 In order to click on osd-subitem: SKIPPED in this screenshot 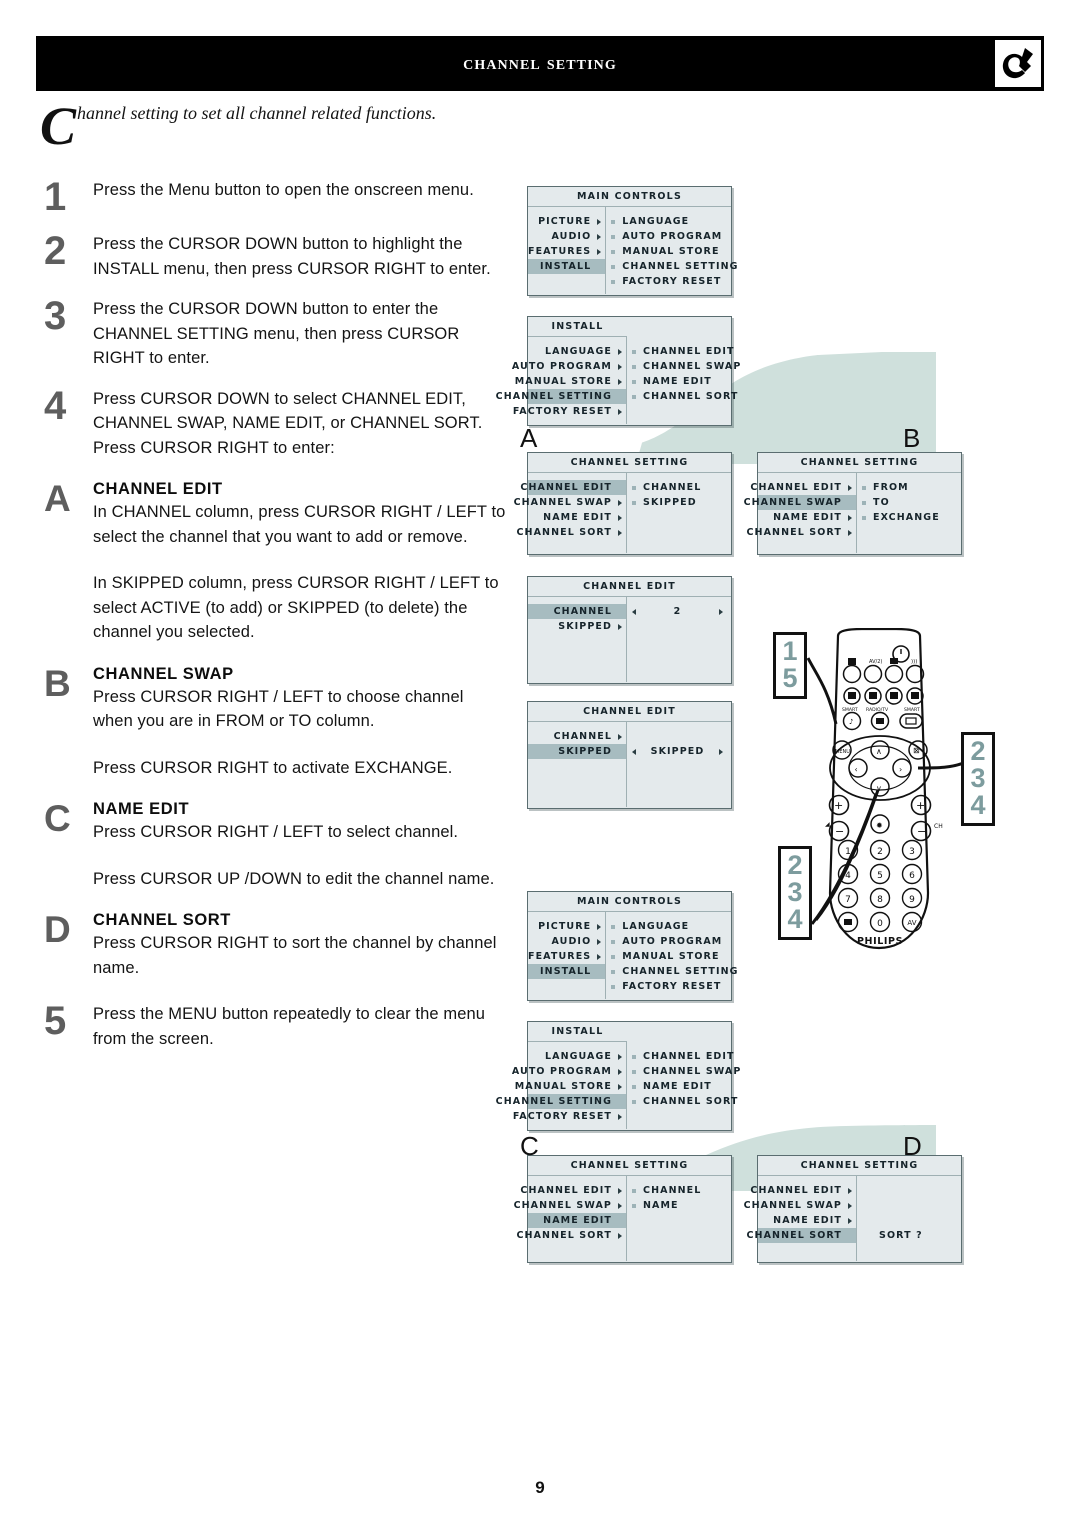, I will do `click(679, 502)`.